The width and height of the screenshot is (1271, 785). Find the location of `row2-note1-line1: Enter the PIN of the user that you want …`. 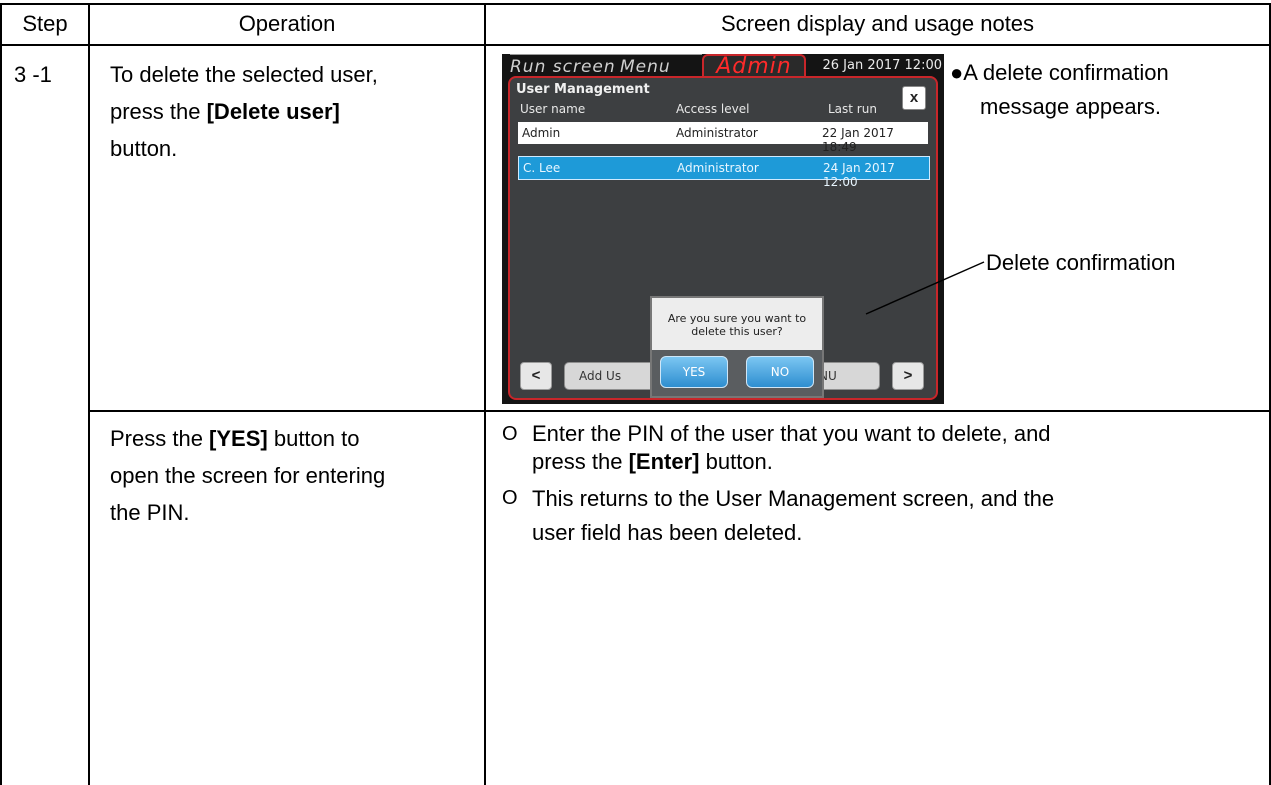

row2-note1-line1: Enter the PIN of the user that you want … is located at coordinates (791, 433).